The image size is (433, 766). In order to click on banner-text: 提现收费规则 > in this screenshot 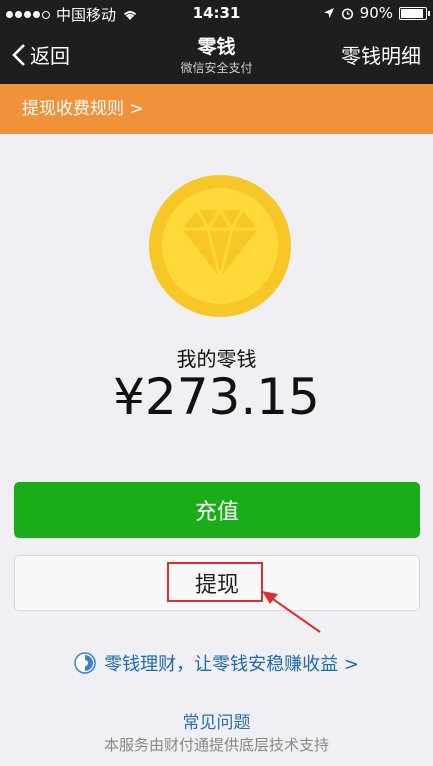, I will do `click(83, 109)`.